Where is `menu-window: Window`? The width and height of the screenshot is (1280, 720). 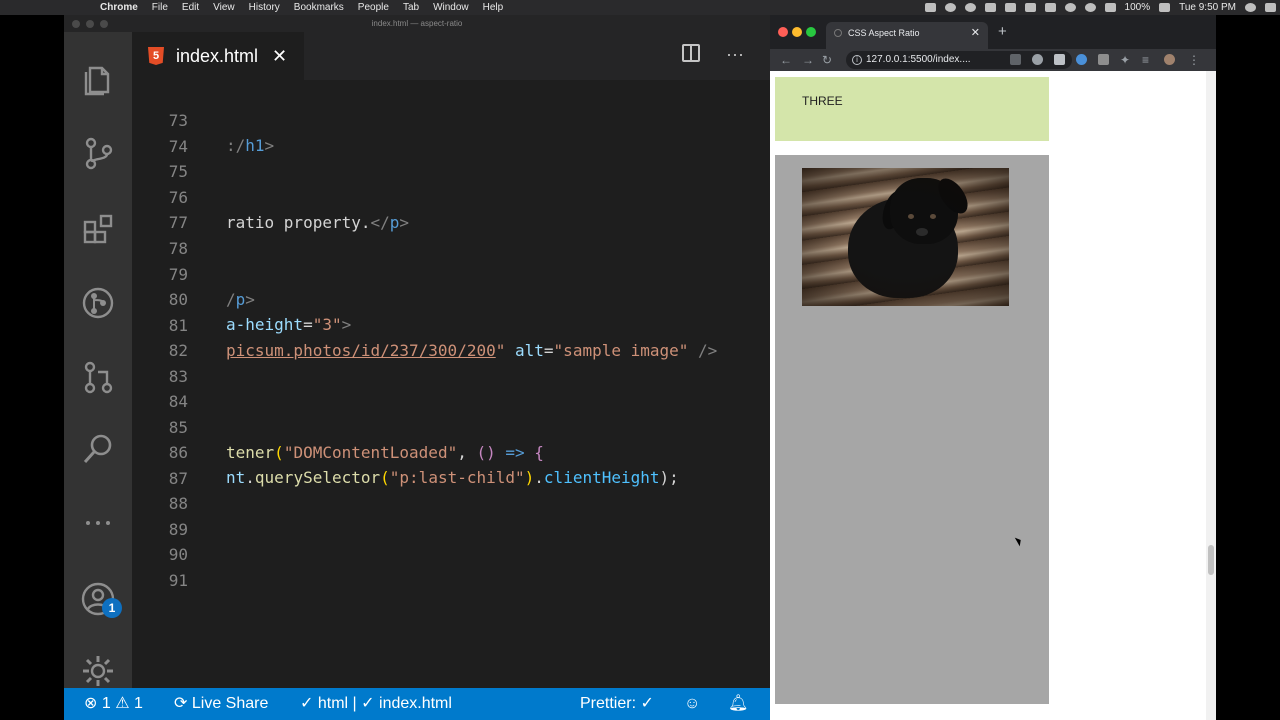
menu-window: Window is located at coordinates (451, 7).